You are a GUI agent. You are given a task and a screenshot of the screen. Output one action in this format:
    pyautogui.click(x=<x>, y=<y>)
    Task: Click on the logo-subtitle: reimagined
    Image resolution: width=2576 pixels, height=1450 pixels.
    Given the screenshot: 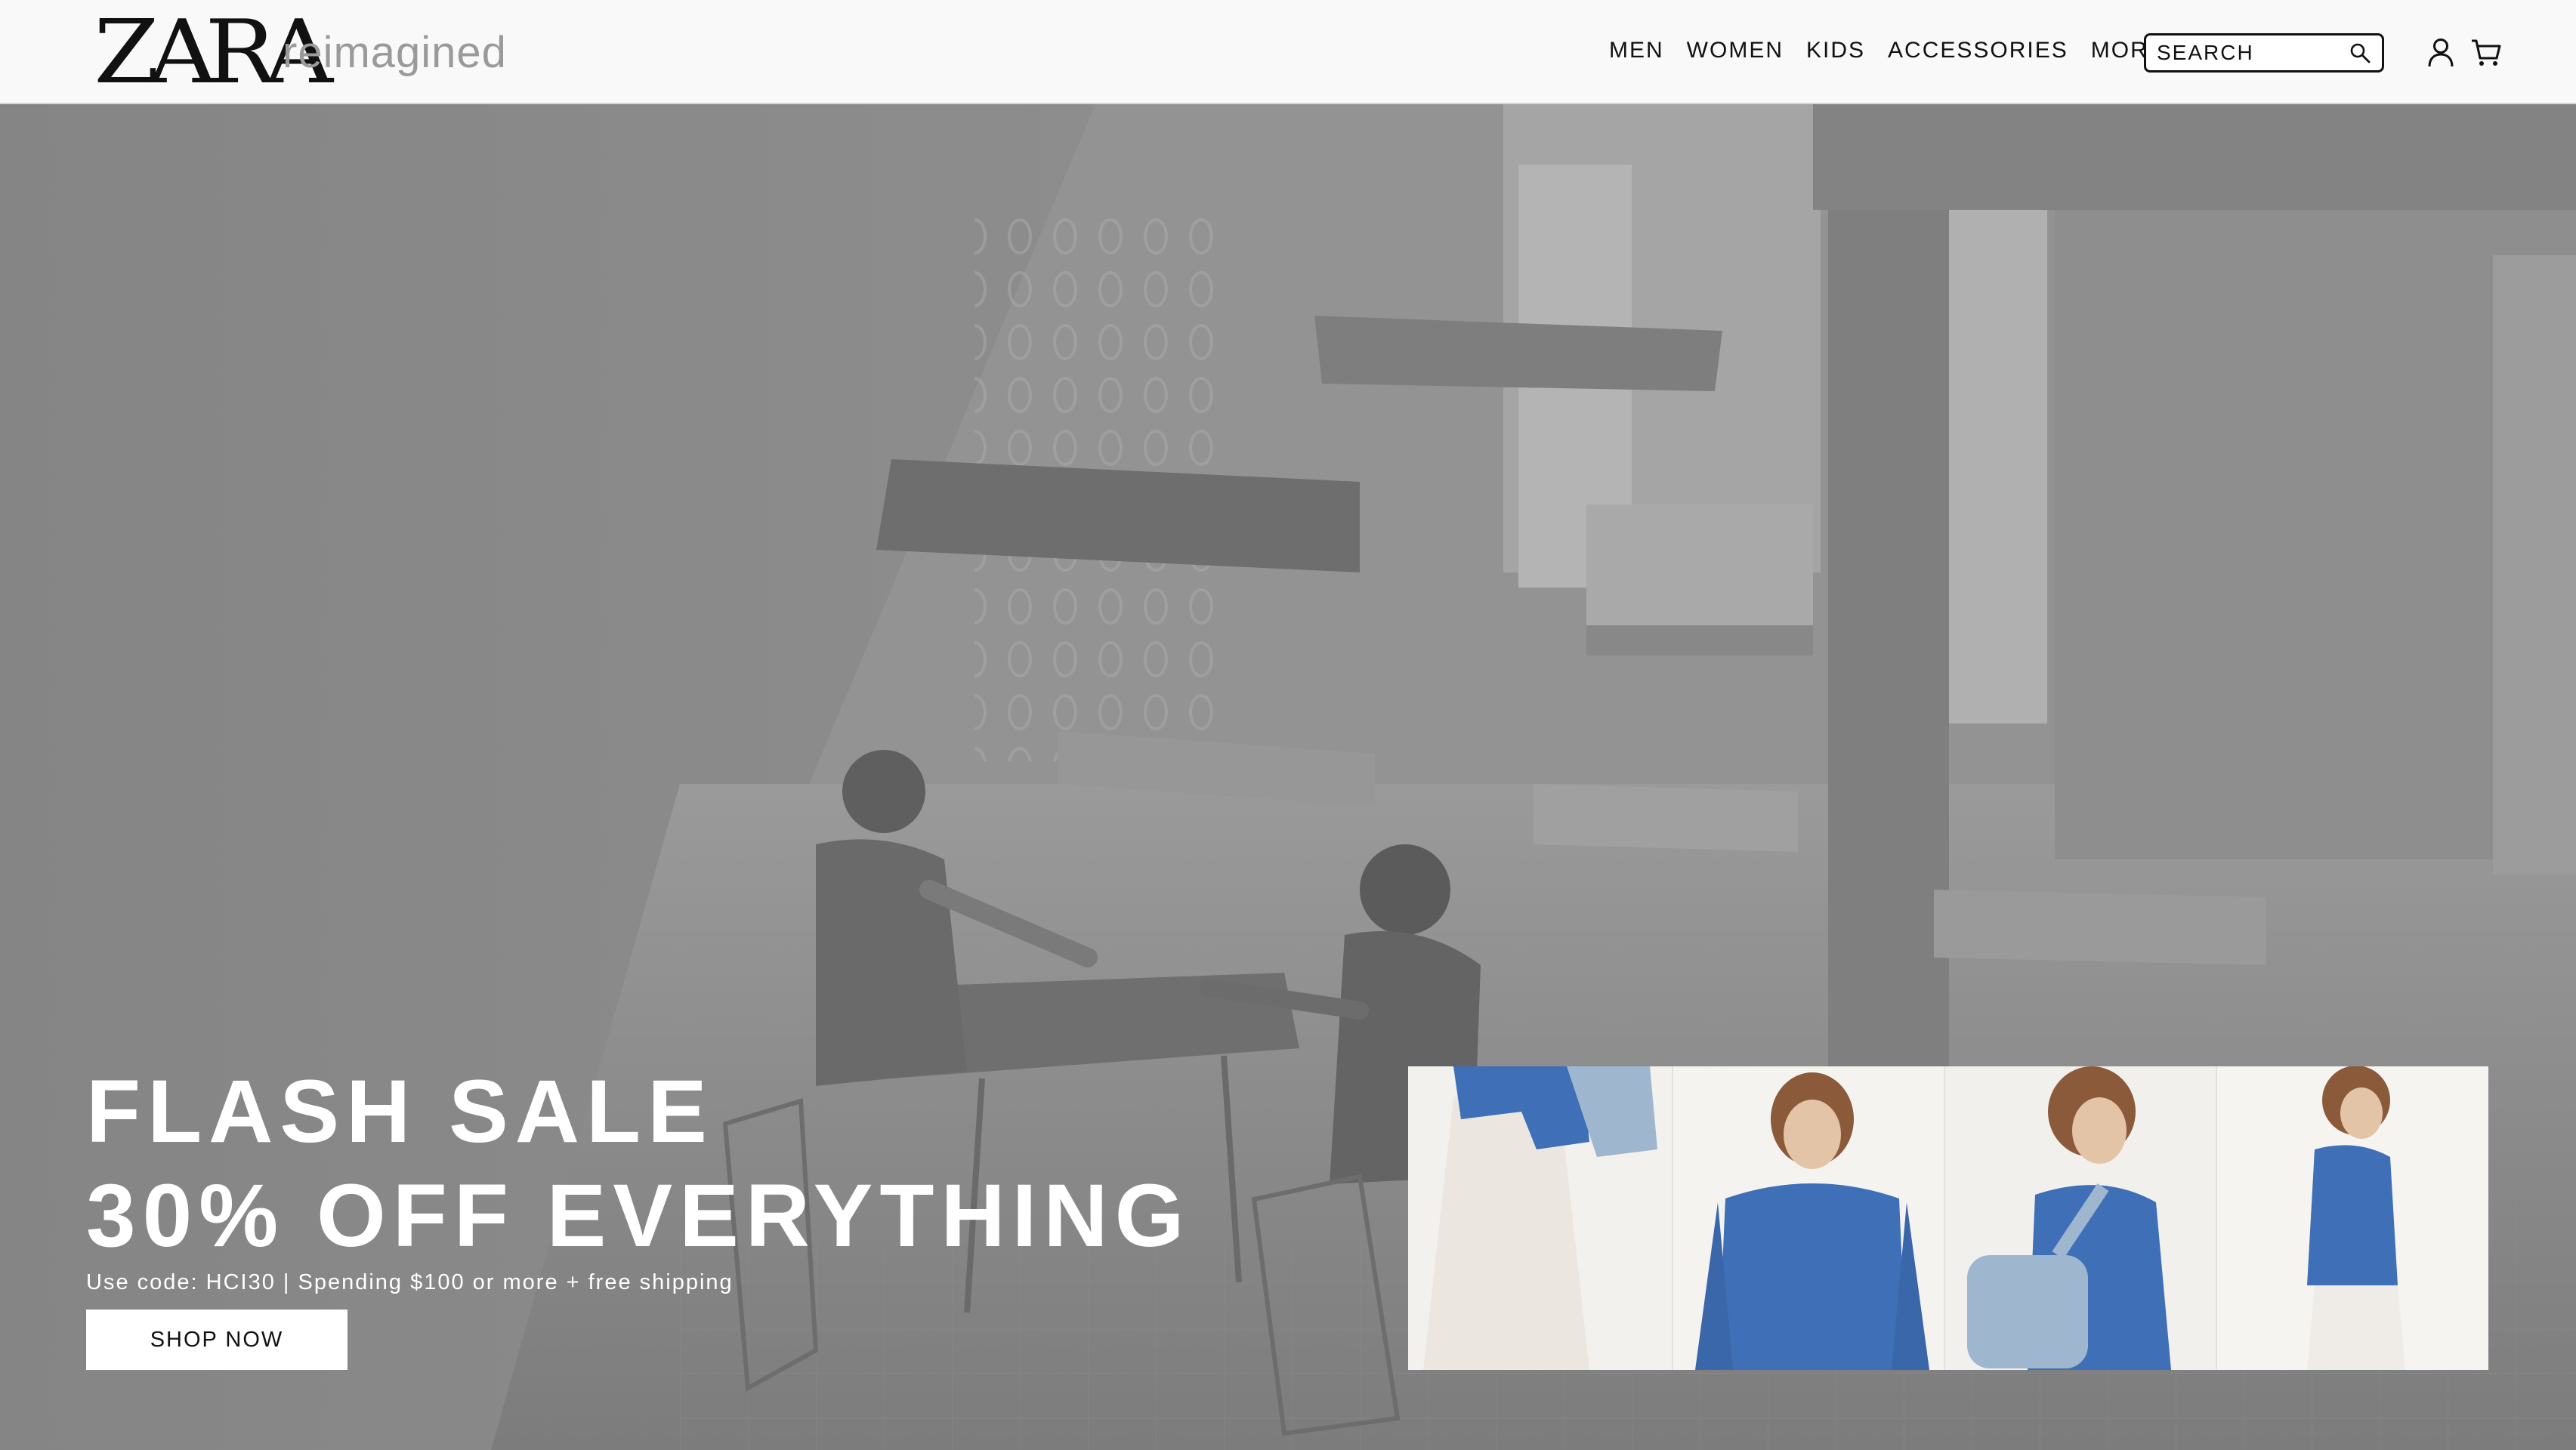 What is the action you would take?
    pyautogui.click(x=395, y=53)
    